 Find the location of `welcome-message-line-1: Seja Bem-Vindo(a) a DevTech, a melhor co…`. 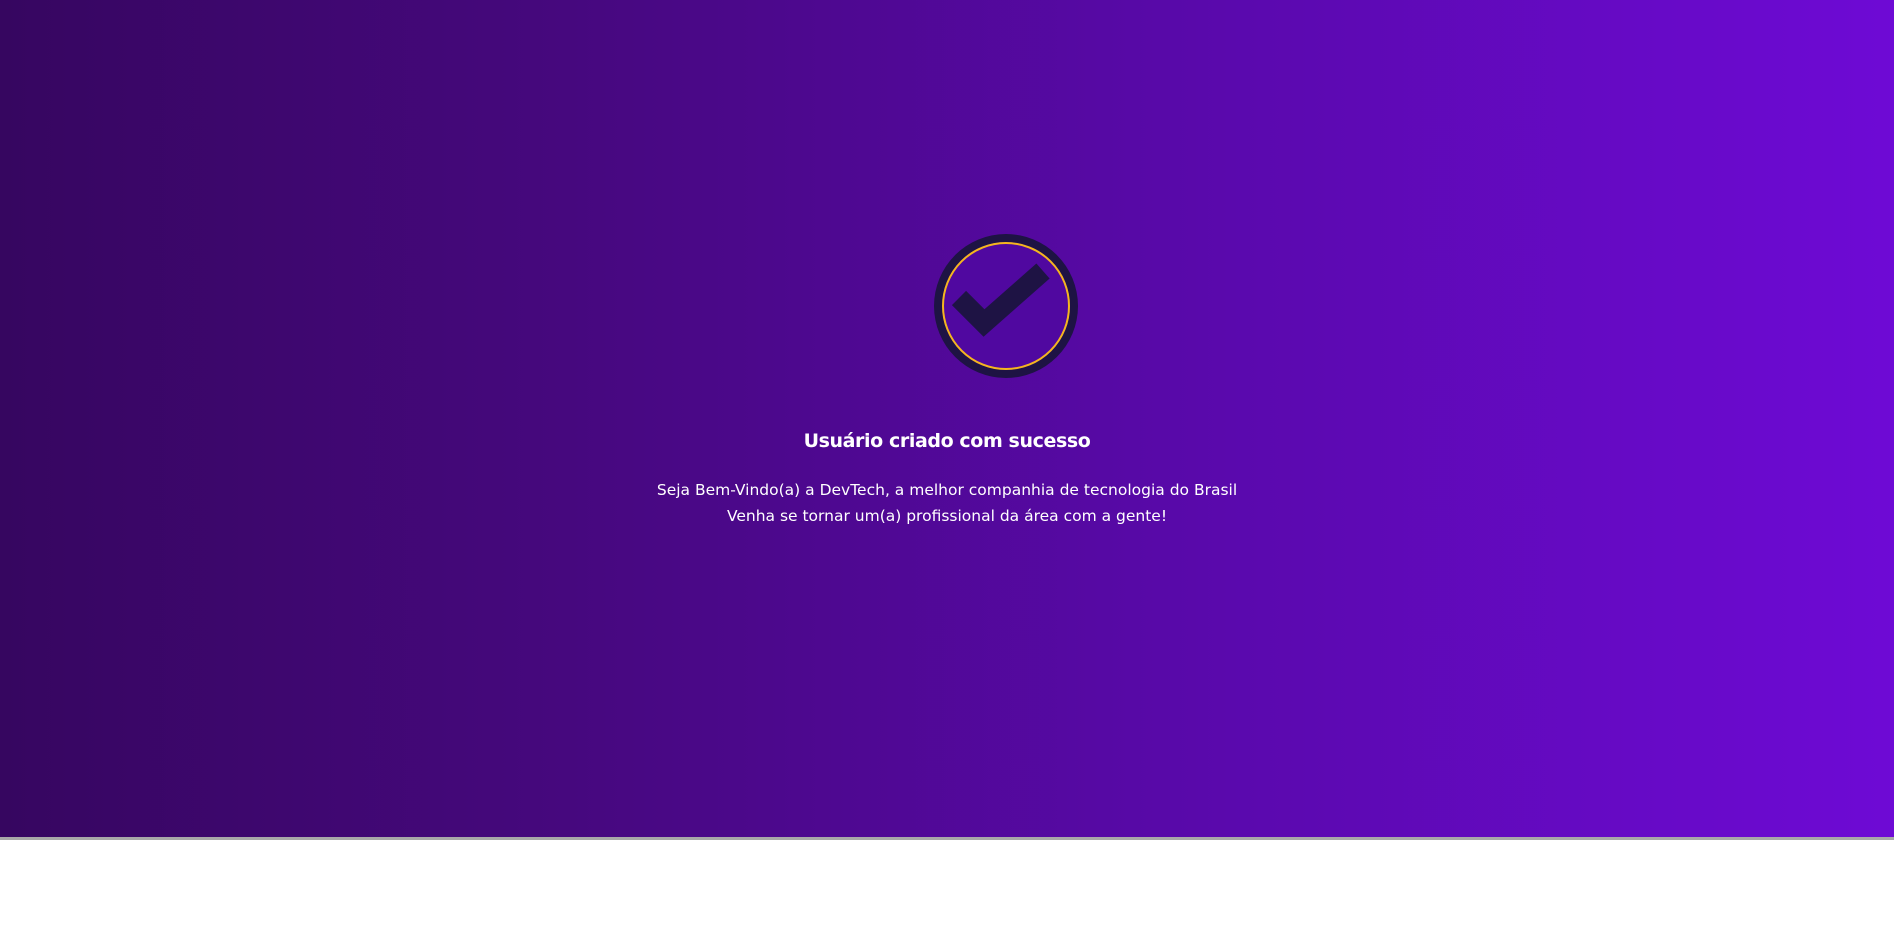

welcome-message-line-1: Seja Bem-Vindo(a) a DevTech, a melhor co… is located at coordinates (947, 490).